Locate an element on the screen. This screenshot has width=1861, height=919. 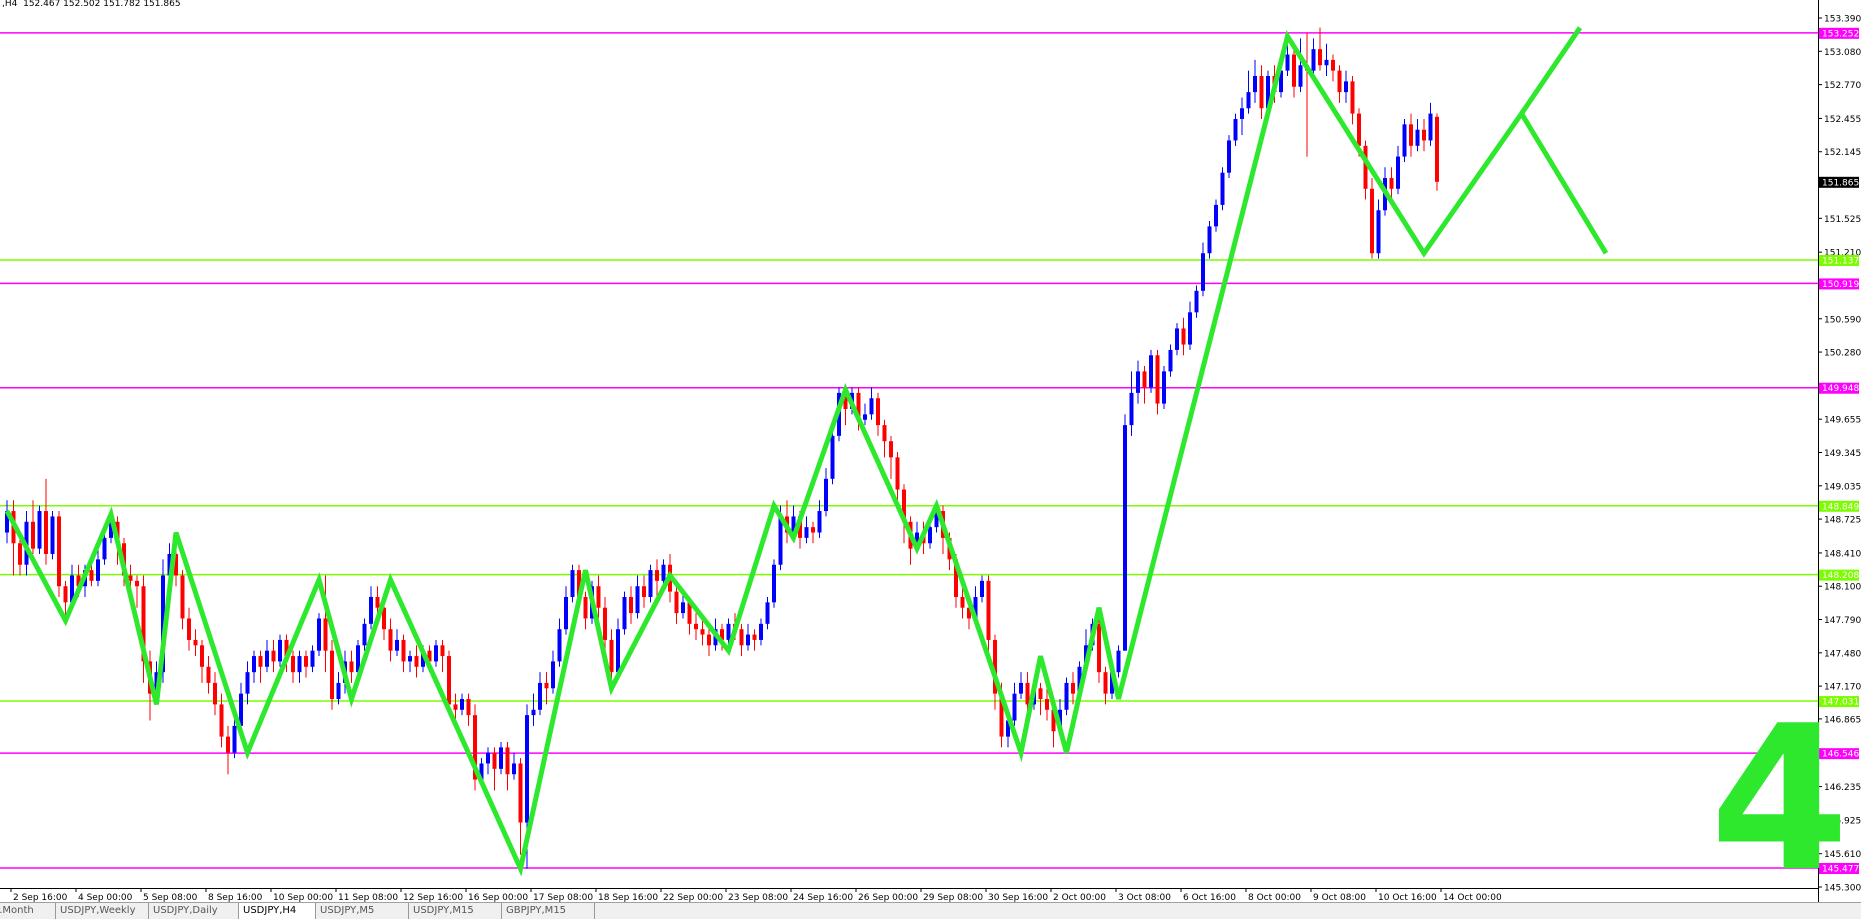
time-tick-label: 8 Oct 00:00 is located at coordinates (1274, 897).